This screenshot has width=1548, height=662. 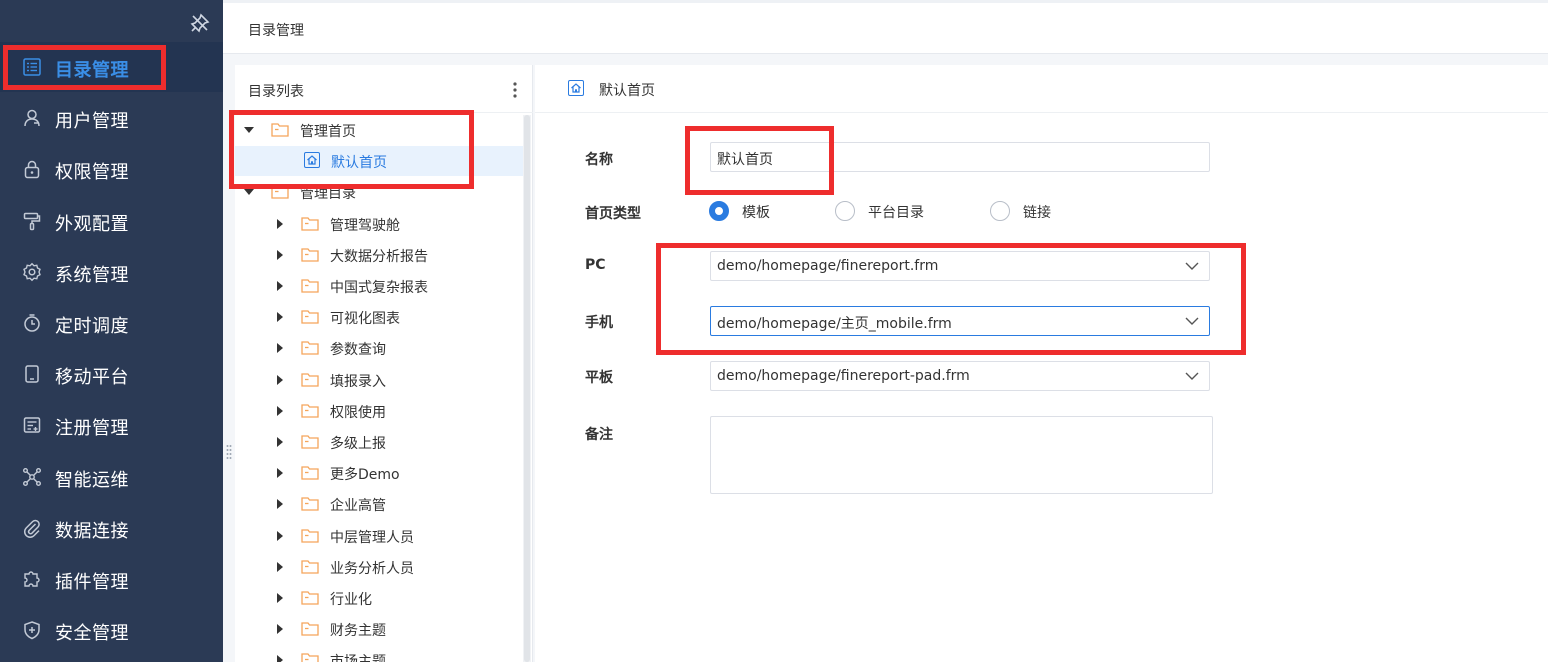 What do you see at coordinates (92, 480) in the screenshot?
I see `sidebar-item-label: 智能运维` at bounding box center [92, 480].